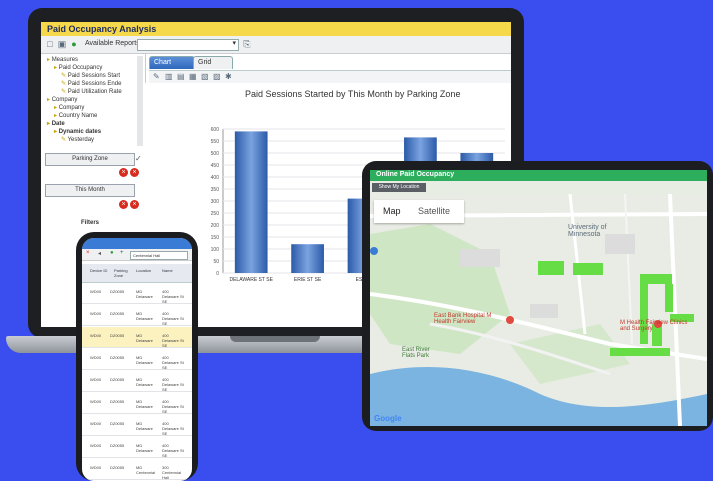 This screenshot has height=481, width=713. I want to click on show-my-location-button: Show My Location, so click(399, 187).